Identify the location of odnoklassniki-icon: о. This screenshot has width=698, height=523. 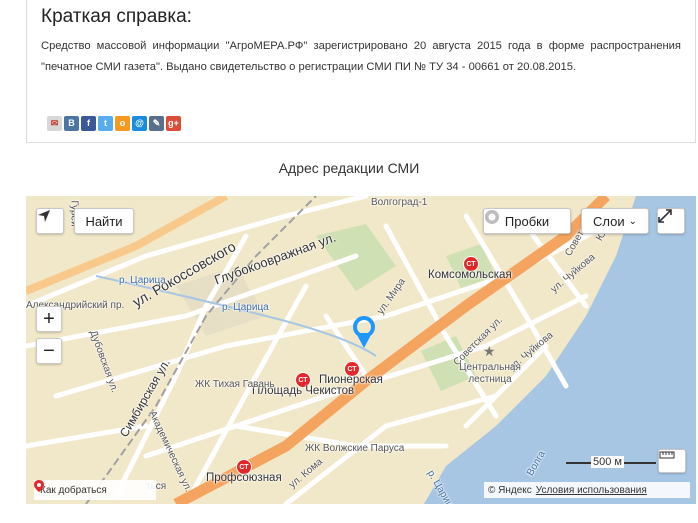
(122, 123).